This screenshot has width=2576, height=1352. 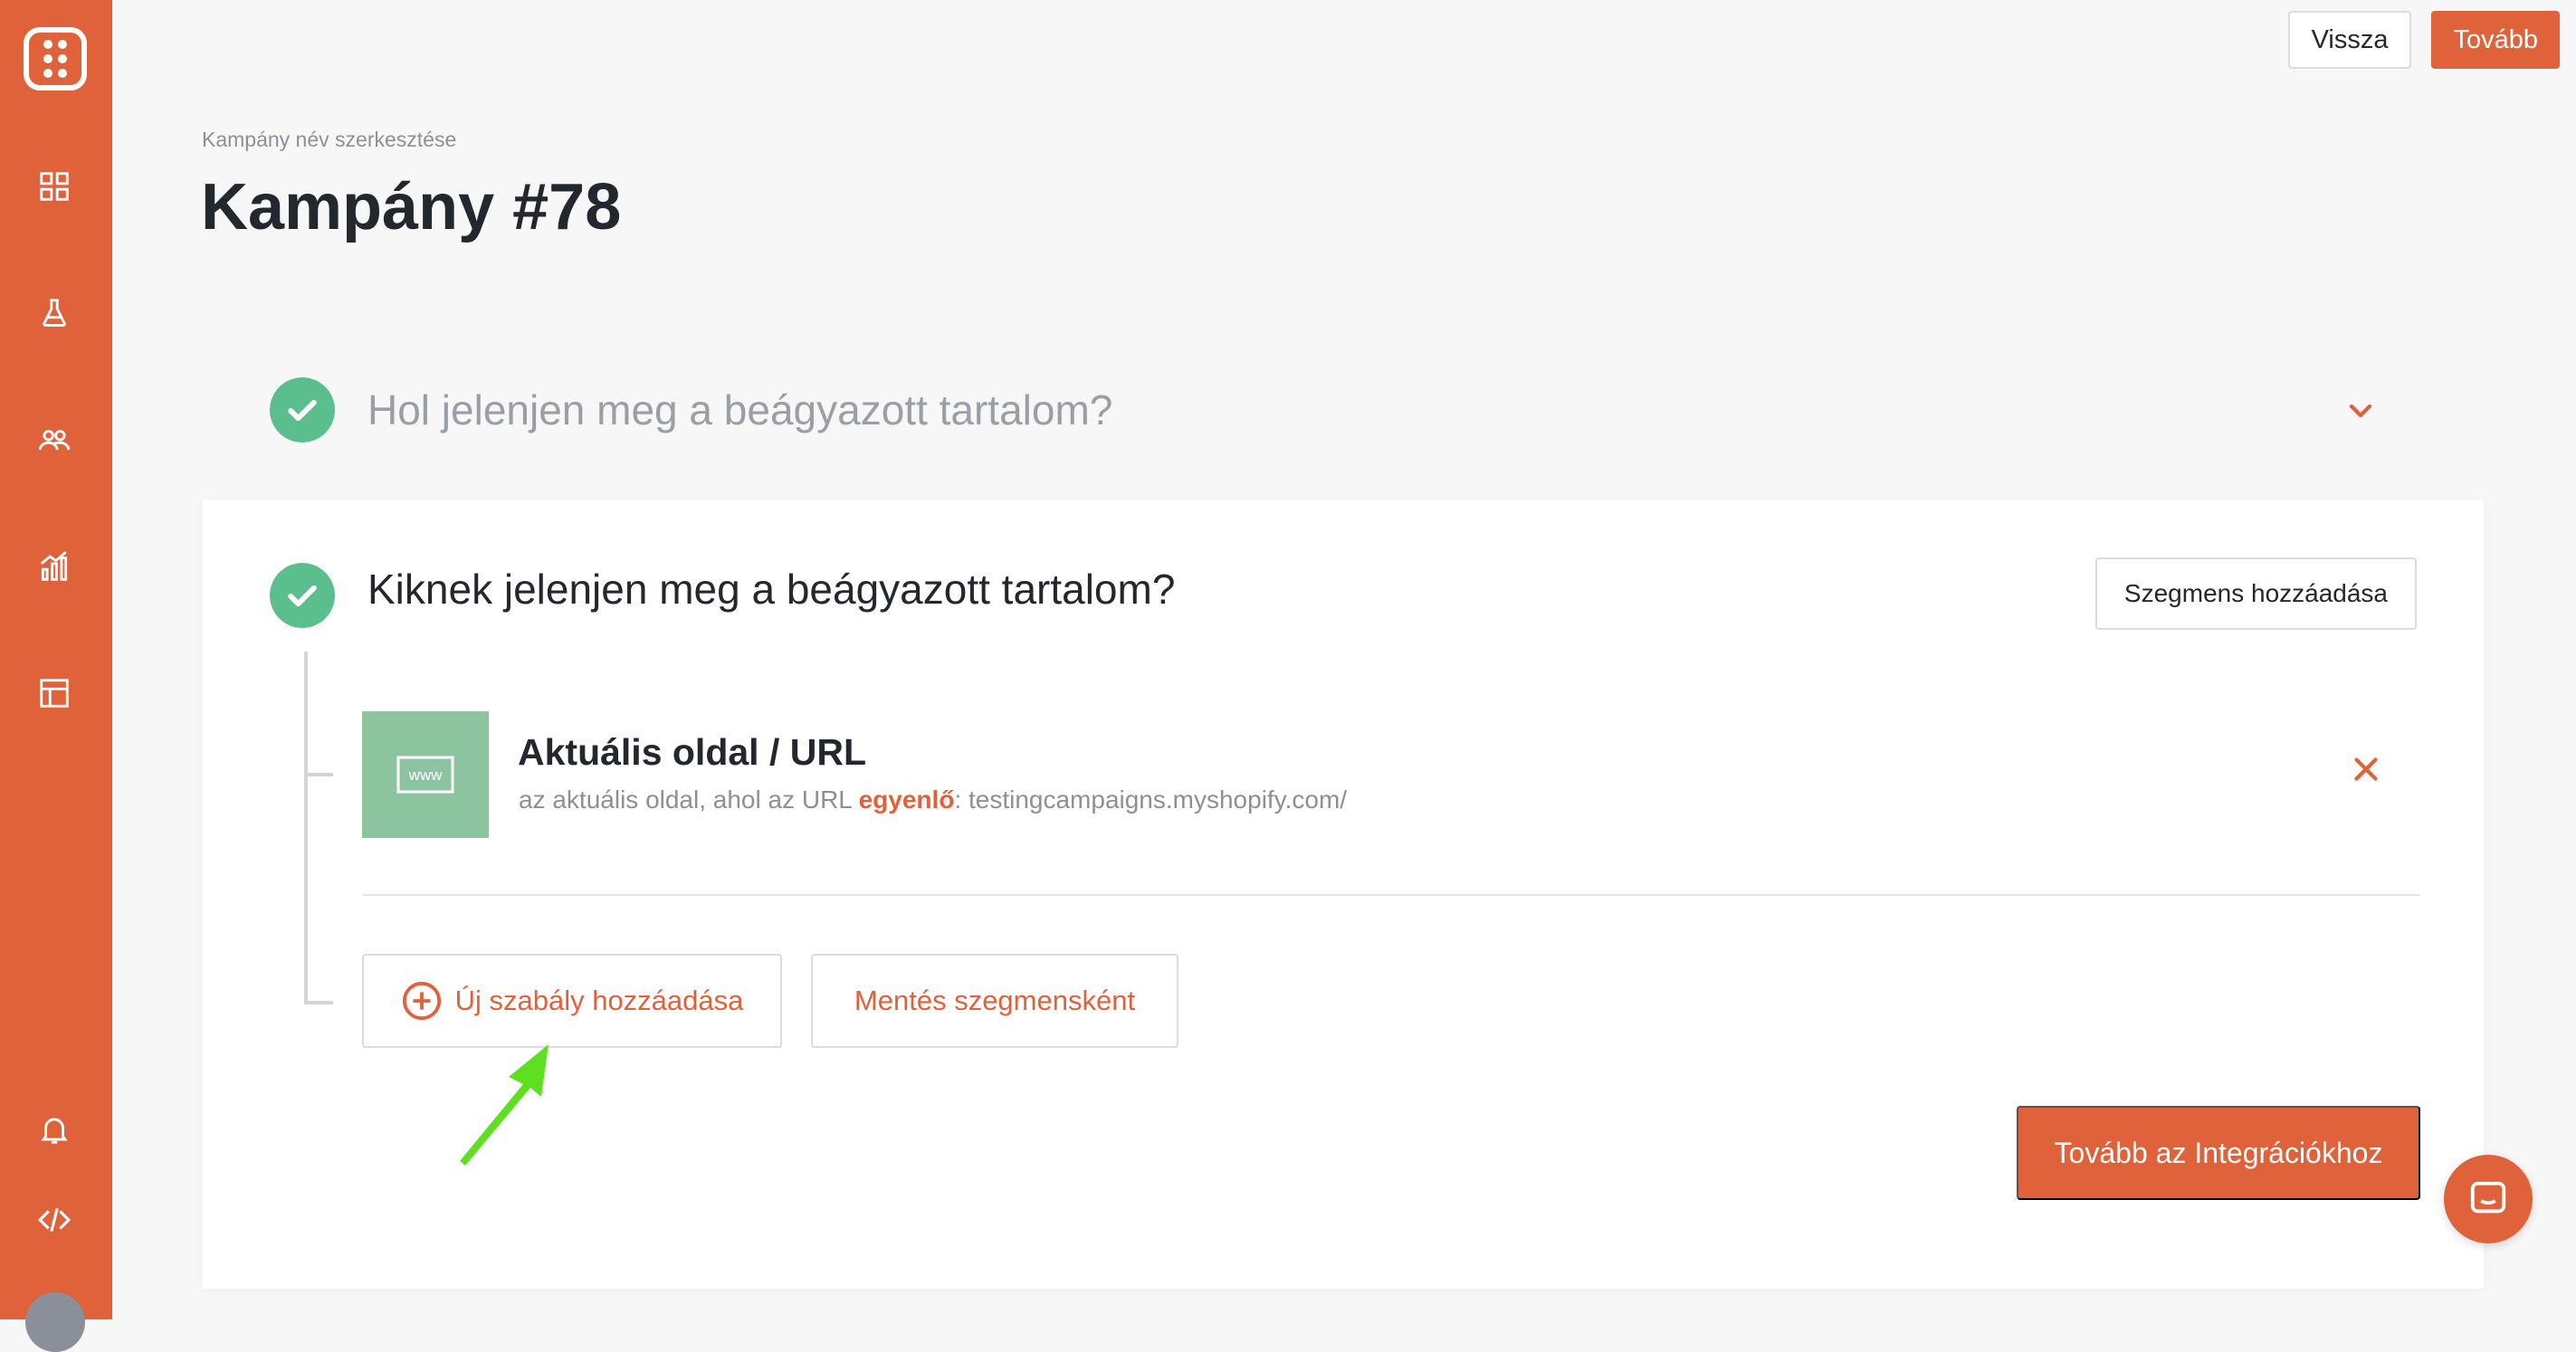 What do you see at coordinates (692, 752) in the screenshot?
I see `rule-title: Aktuális oldal / URL` at bounding box center [692, 752].